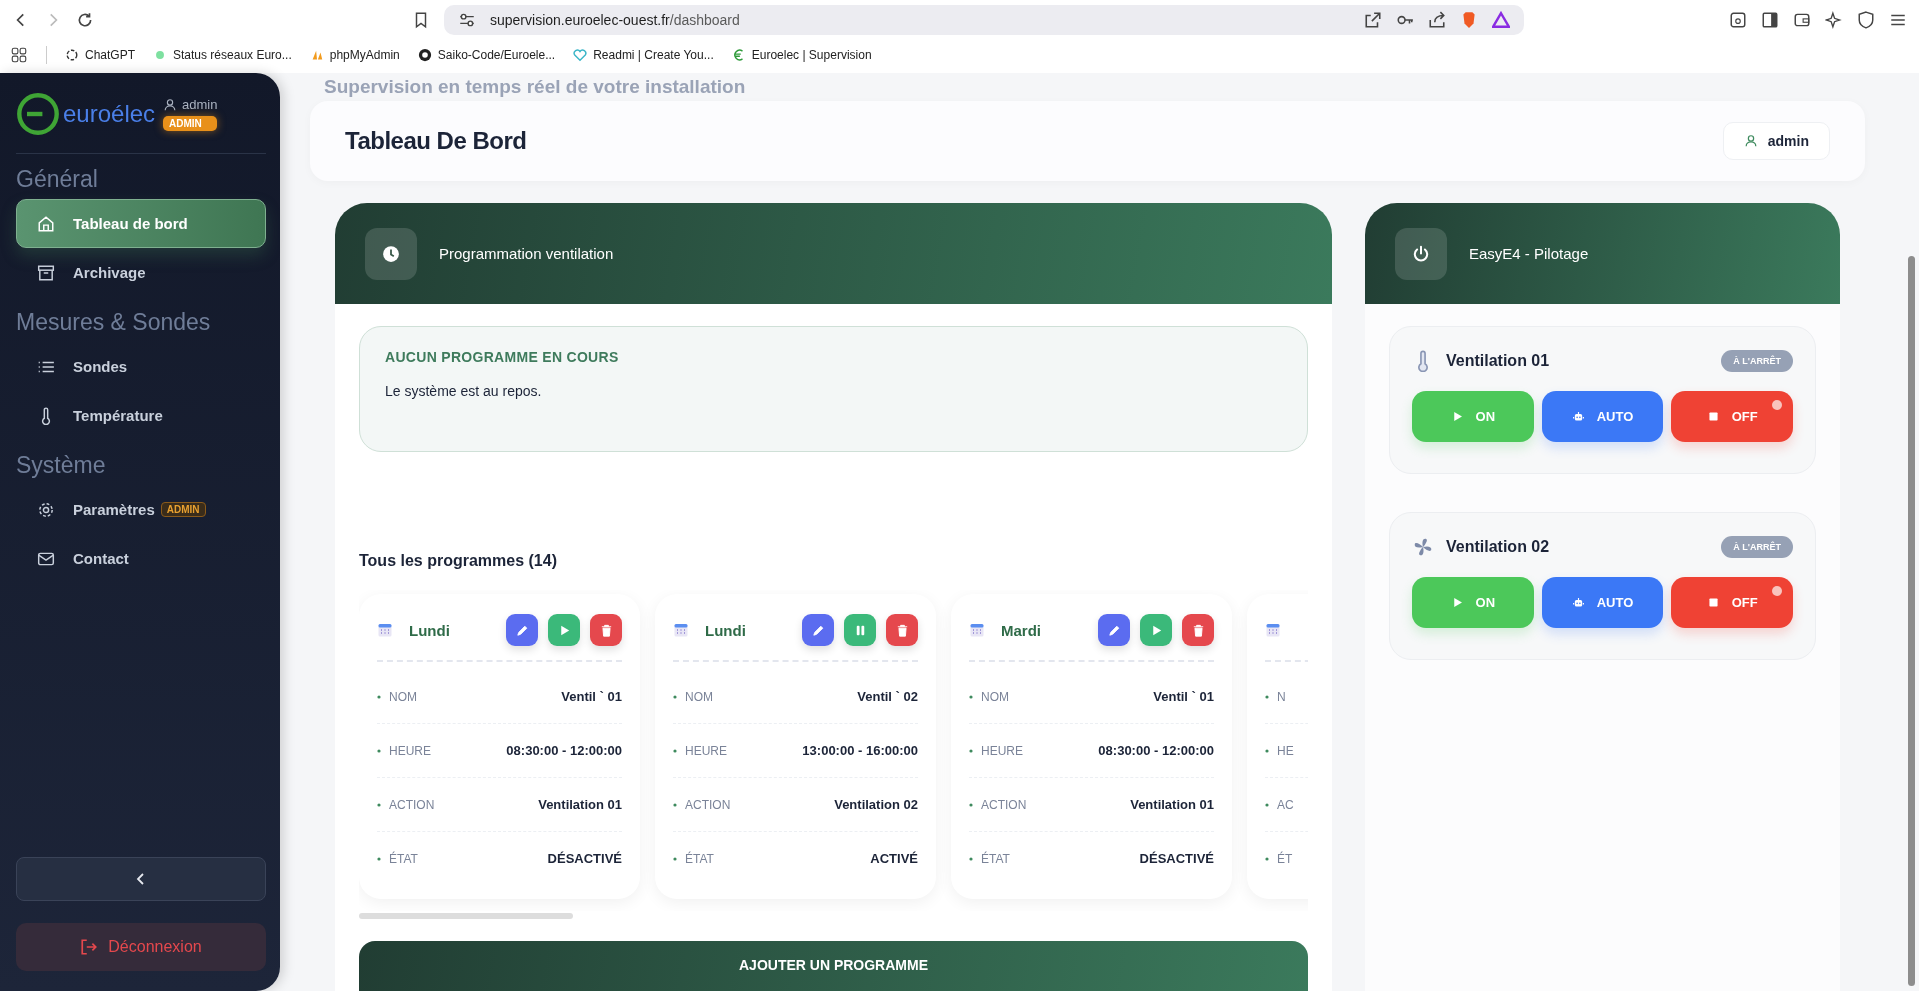  Describe the element at coordinates (615, 20) in the screenshot. I see `url-text: supervision.euroelec-ouest.fr/dashboard` at that location.